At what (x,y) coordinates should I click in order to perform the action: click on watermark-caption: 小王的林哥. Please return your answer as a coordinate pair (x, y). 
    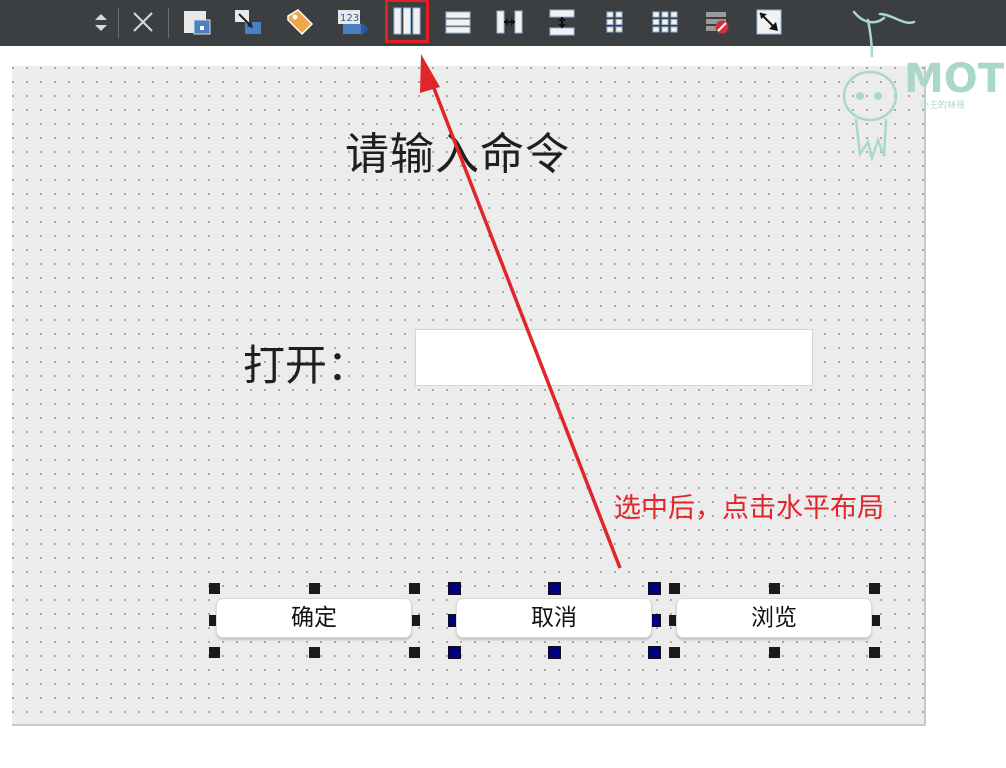
    Looking at the image, I should click on (942, 105).